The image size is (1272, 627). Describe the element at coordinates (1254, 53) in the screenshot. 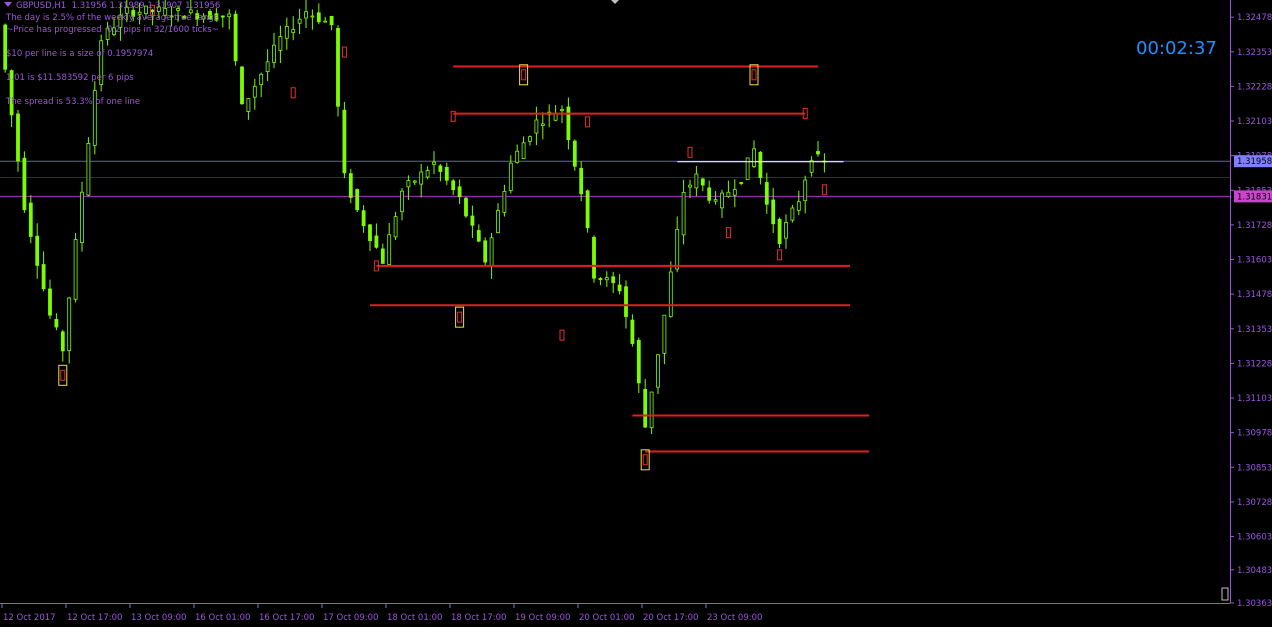

I see `price-tick-label: 1.32353` at that location.